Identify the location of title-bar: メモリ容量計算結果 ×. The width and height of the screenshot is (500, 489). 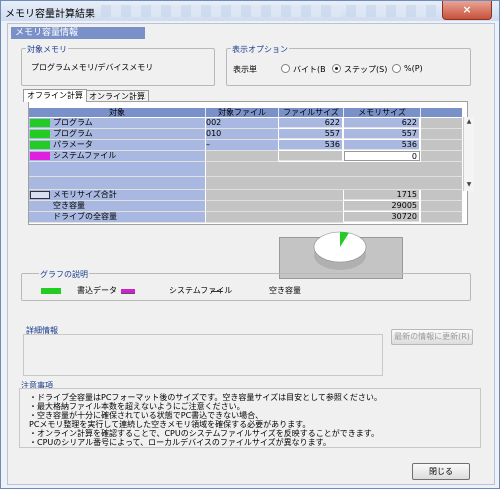
(250, 11).